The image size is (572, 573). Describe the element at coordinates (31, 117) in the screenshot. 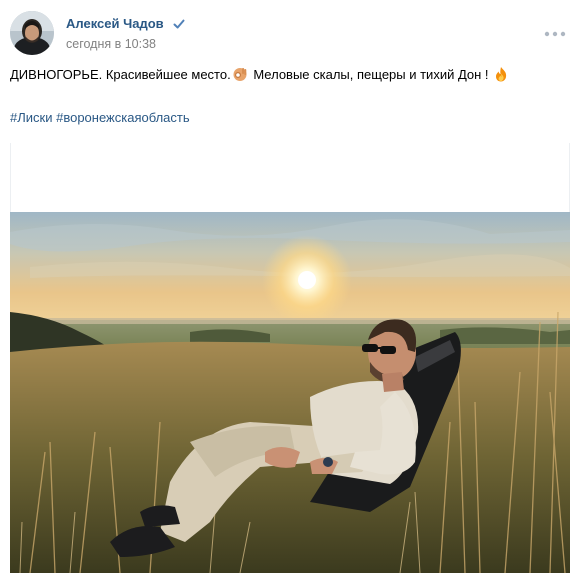

I see `hashtag-link: #Лиски` at that location.